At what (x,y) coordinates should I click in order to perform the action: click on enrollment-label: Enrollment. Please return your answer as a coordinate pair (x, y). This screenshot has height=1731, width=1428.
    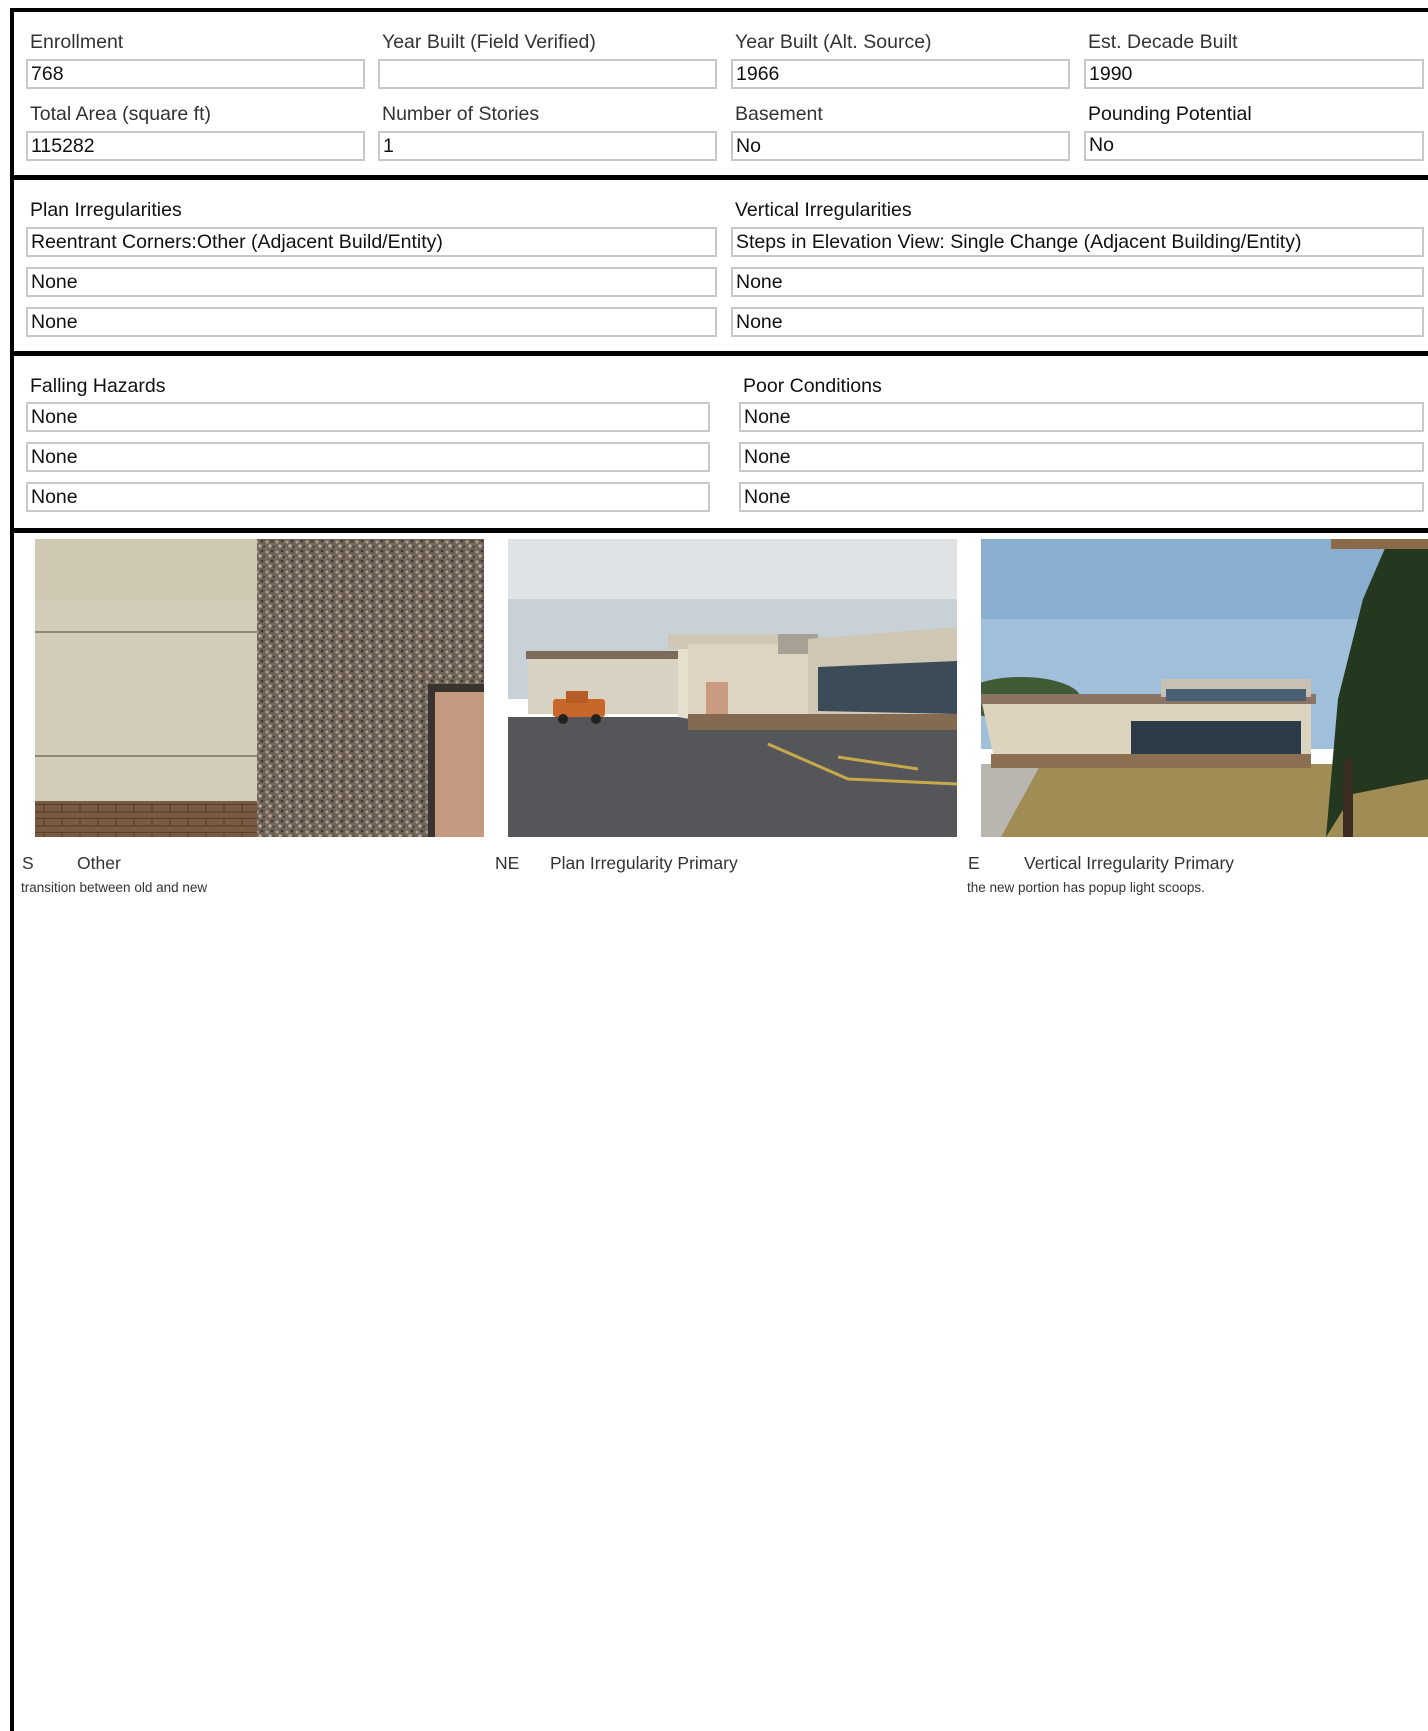
    Looking at the image, I should click on (77, 42).